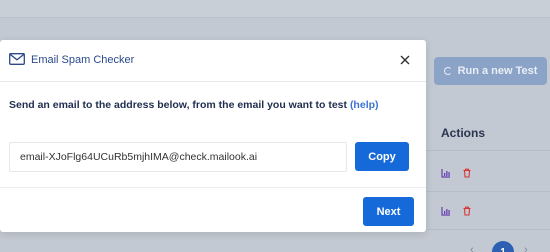 This screenshot has height=252, width=550. I want to click on modal-header: Email Spam Checker, so click(213, 61).